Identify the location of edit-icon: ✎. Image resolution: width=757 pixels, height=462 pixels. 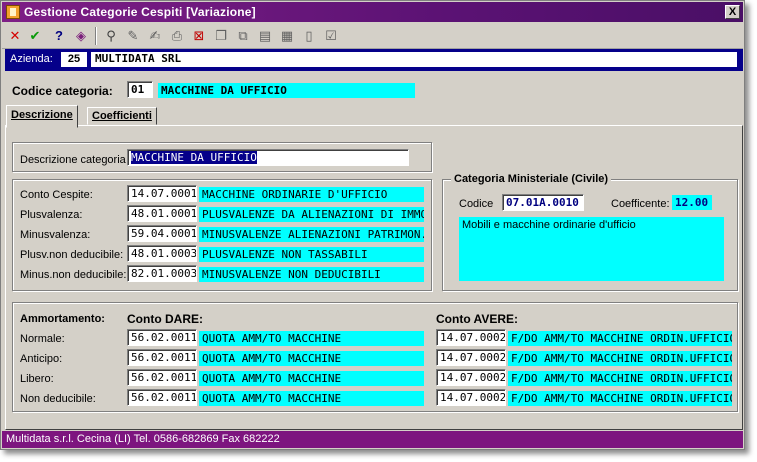
(133, 36).